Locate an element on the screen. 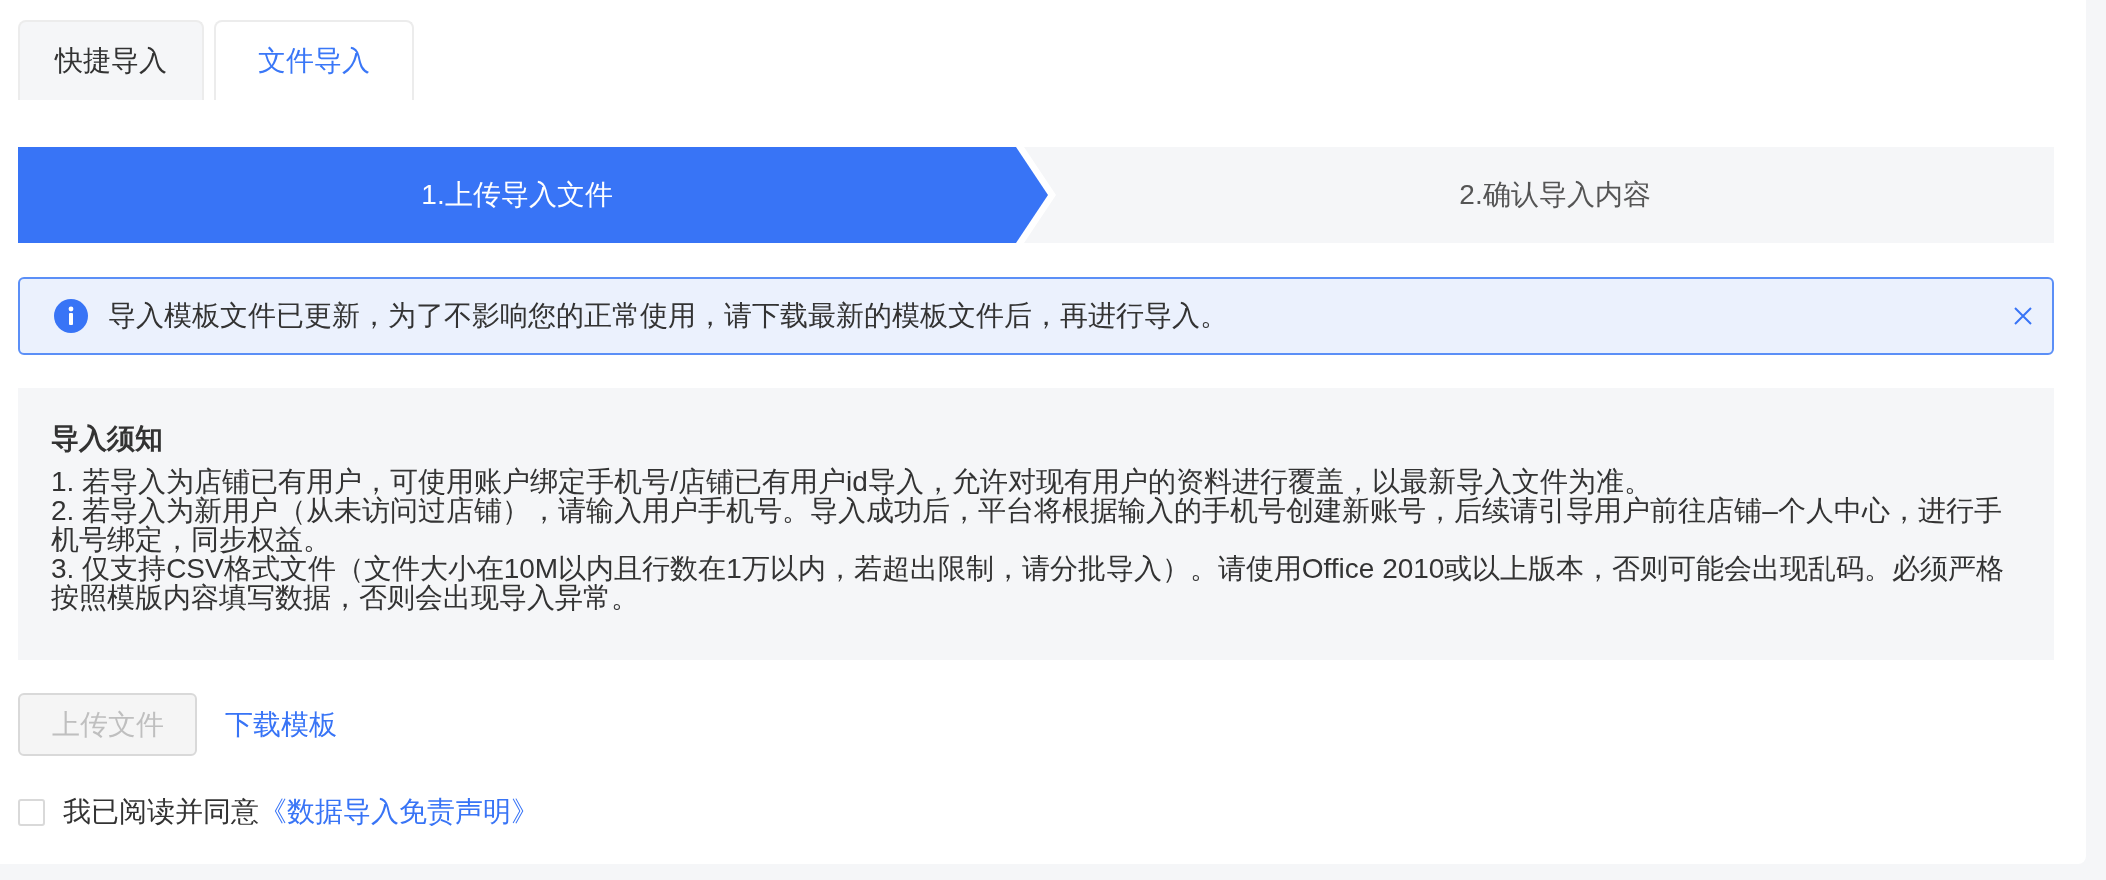  notice-item: 3. 仅支持CSV格式文件（文件大小在10M以内且行数在1万以内，若超出限制，请分批导入）。请使用Office 2010或以上版本，否则可能会出现乱码。必须严格按照模版内容填写数据，否则会出现导入异常。 is located at coordinates (1028, 583).